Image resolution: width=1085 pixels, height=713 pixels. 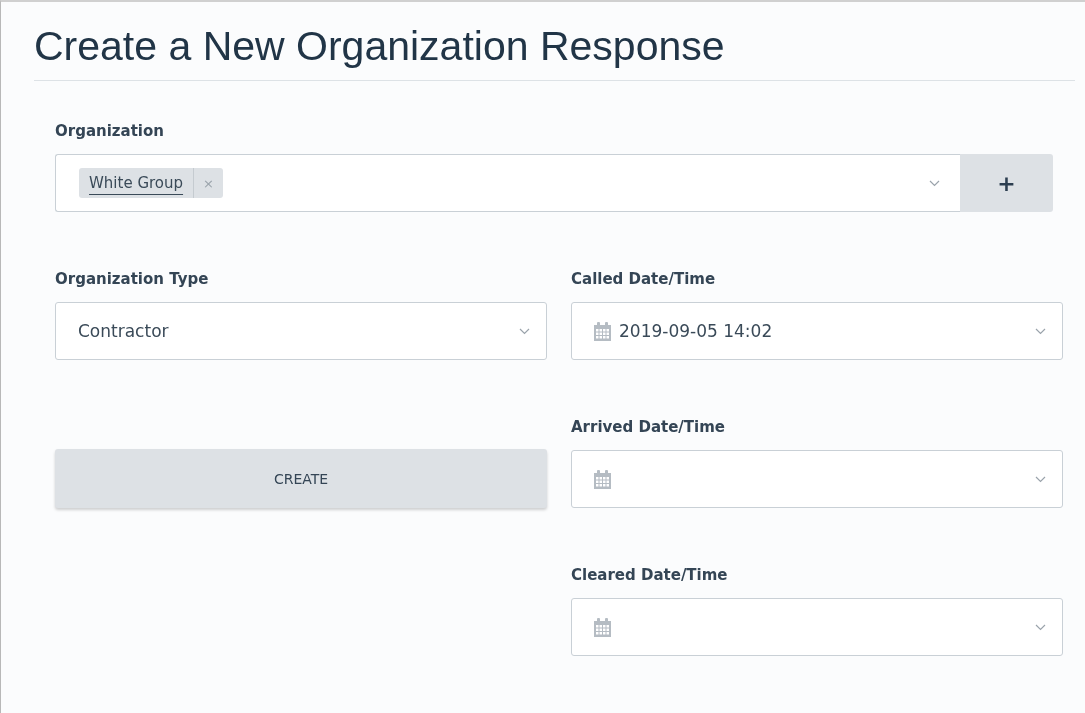 I want to click on add-button: +, so click(x=1006, y=183).